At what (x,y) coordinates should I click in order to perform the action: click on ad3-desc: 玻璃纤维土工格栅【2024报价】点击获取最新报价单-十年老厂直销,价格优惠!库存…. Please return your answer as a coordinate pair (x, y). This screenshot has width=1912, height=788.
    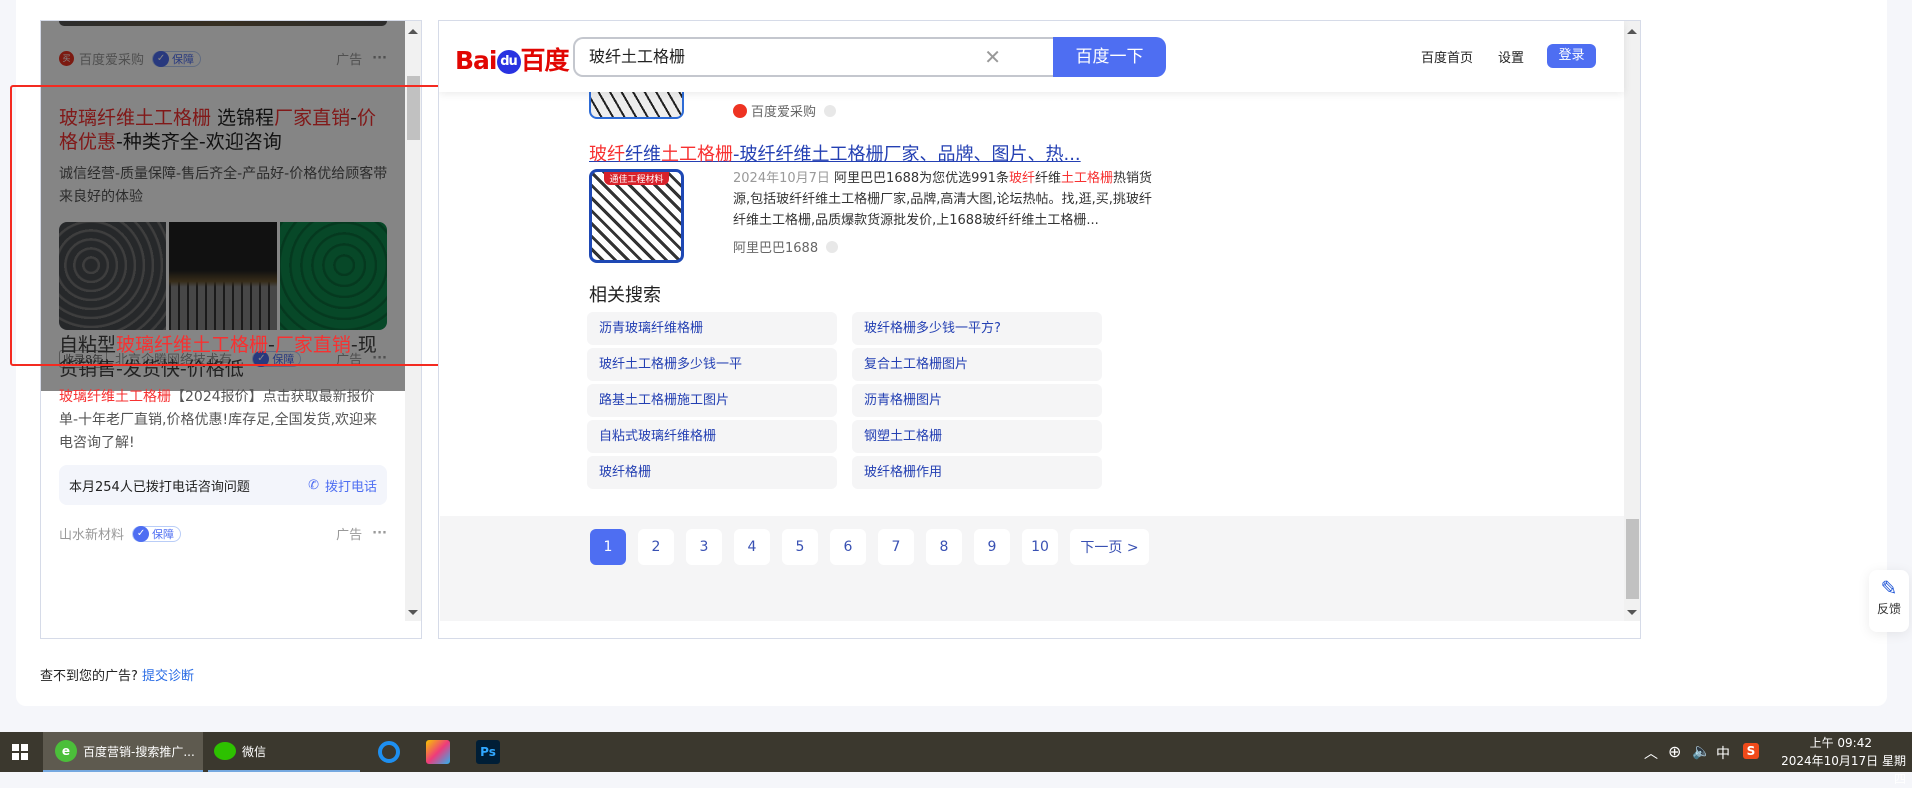
    Looking at the image, I should click on (218, 420).